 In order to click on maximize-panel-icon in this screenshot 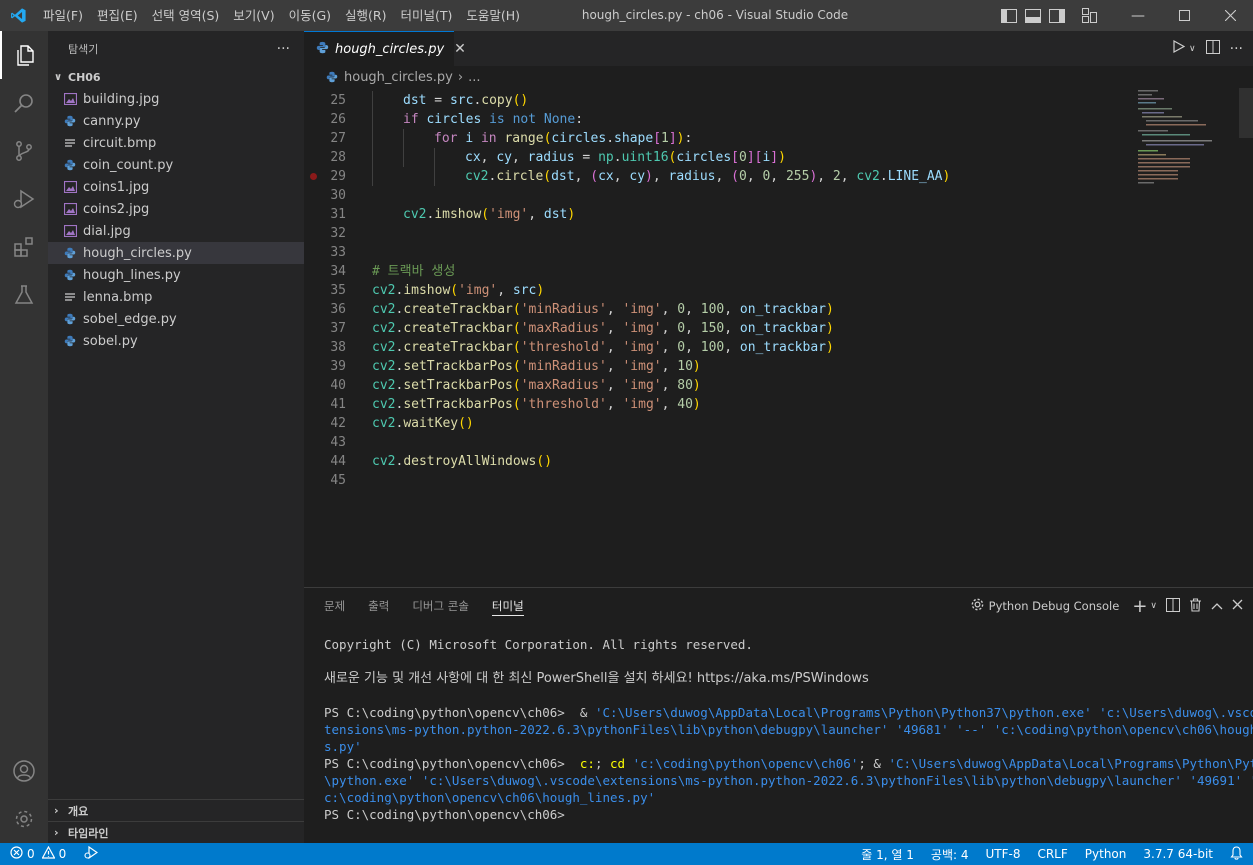, I will do `click(1217, 606)`.